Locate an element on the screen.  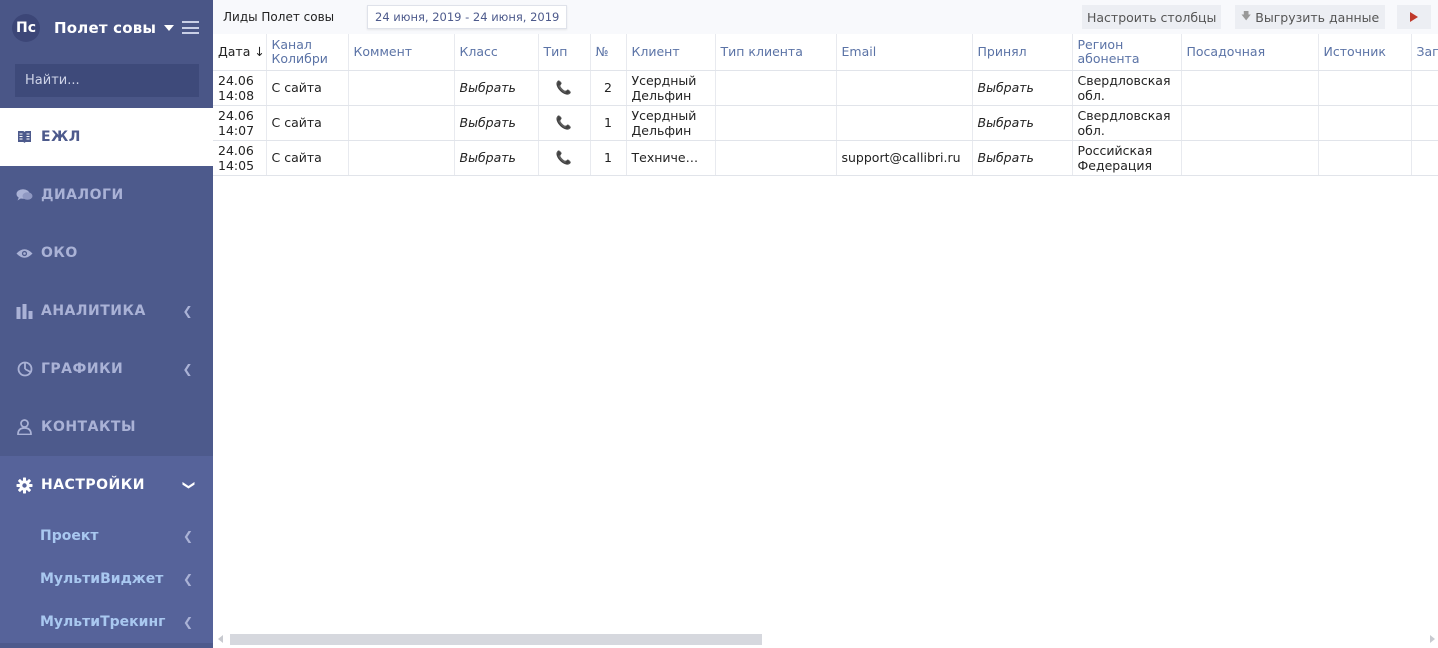
nav-item-analytics: АНАЛИТИКА ❮ is located at coordinates (106, 311).